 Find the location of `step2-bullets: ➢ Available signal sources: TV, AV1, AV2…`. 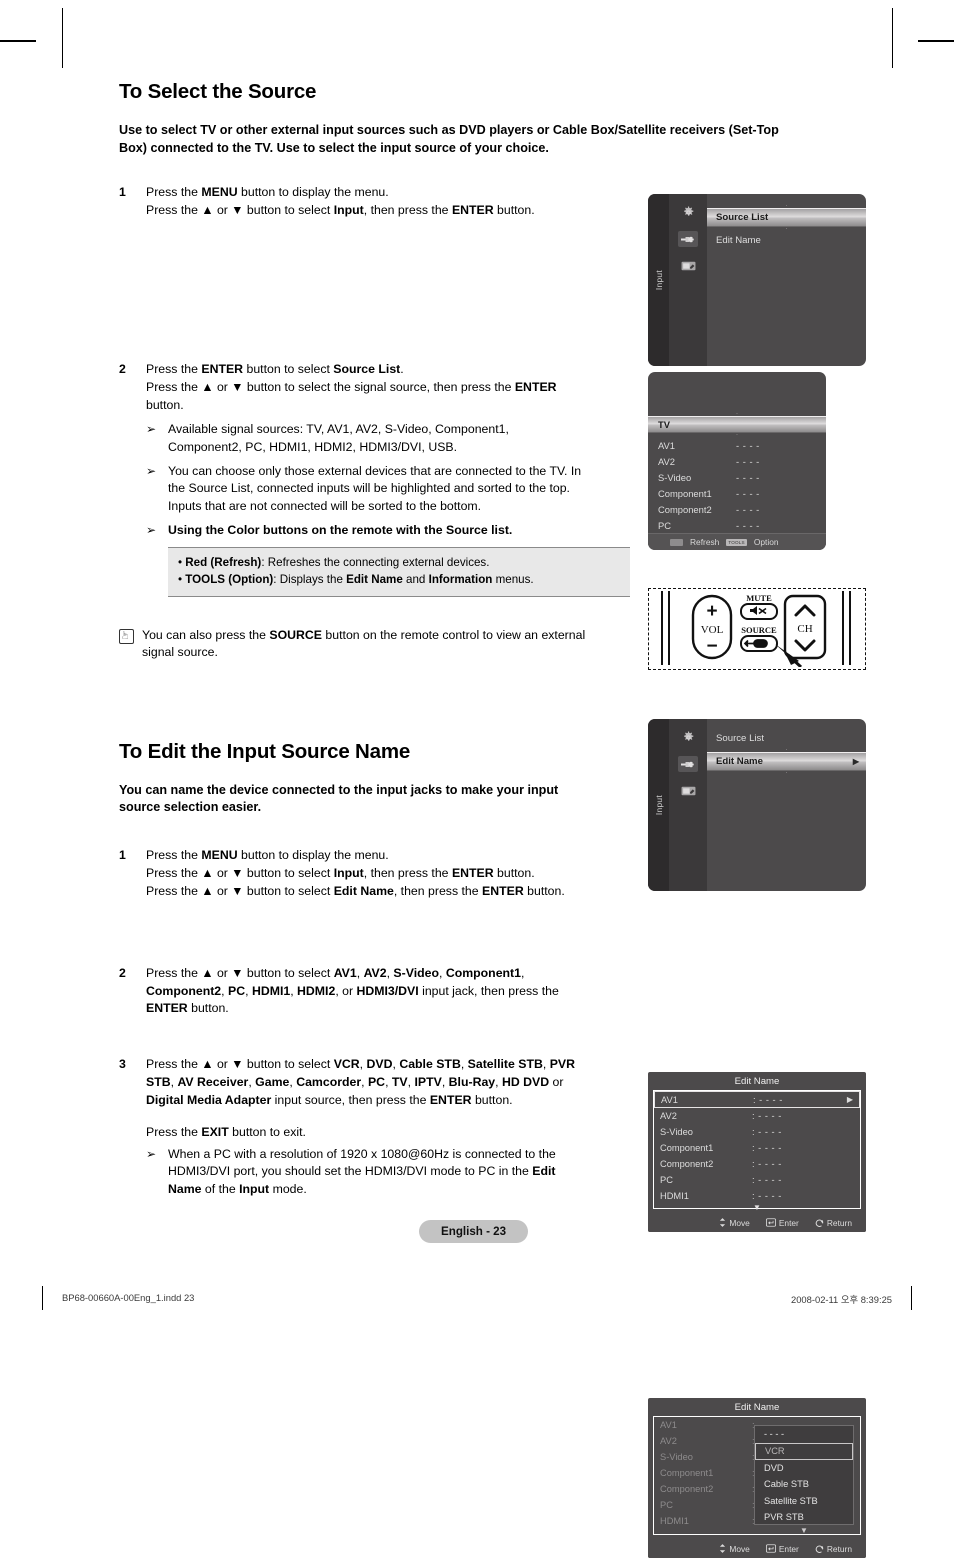

step2-bullets: ➢ Available signal sources: TV, AV1, AV2… is located at coordinates (392, 480).